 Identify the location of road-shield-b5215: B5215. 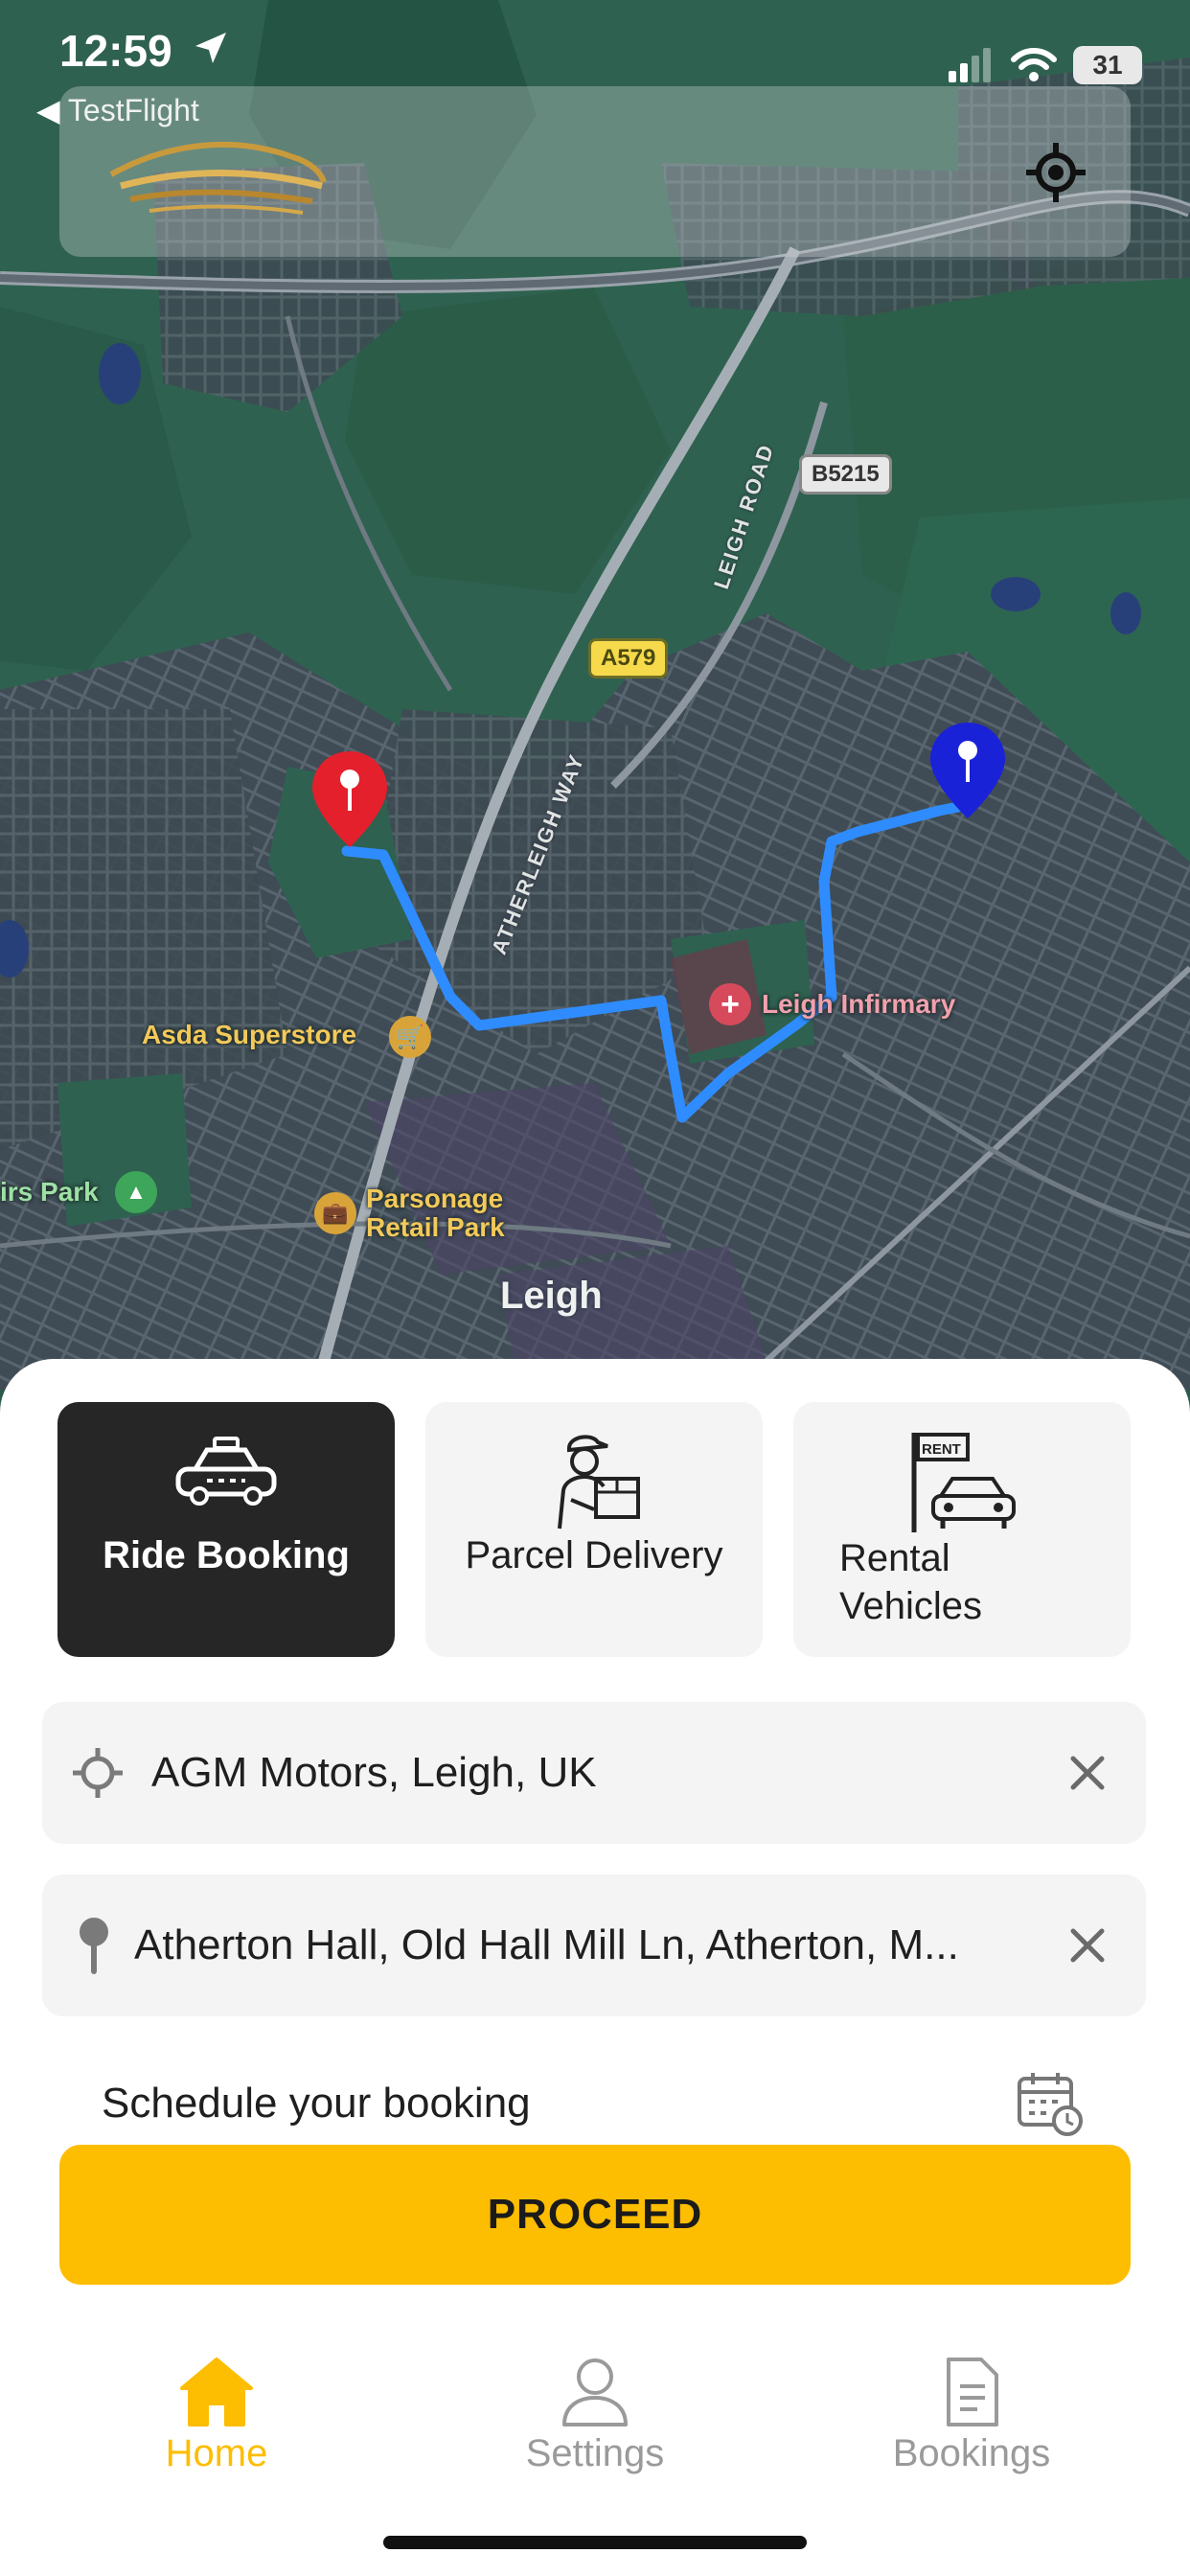
(845, 474).